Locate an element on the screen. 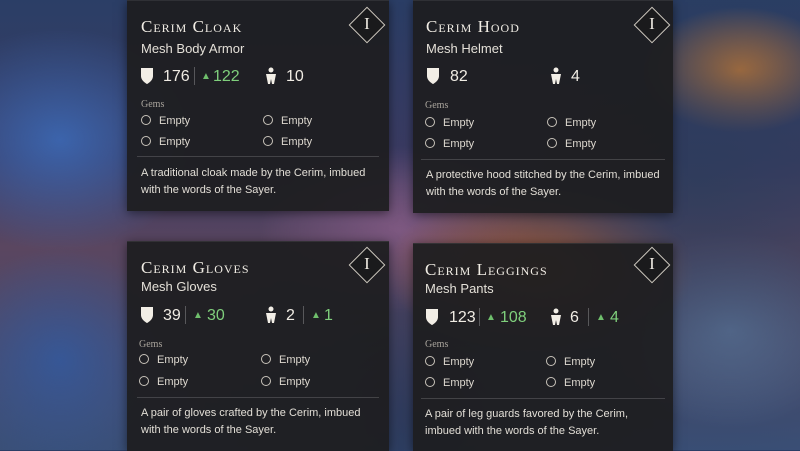 The width and height of the screenshot is (800, 451). weight-bonus: 4 is located at coordinates (614, 317).